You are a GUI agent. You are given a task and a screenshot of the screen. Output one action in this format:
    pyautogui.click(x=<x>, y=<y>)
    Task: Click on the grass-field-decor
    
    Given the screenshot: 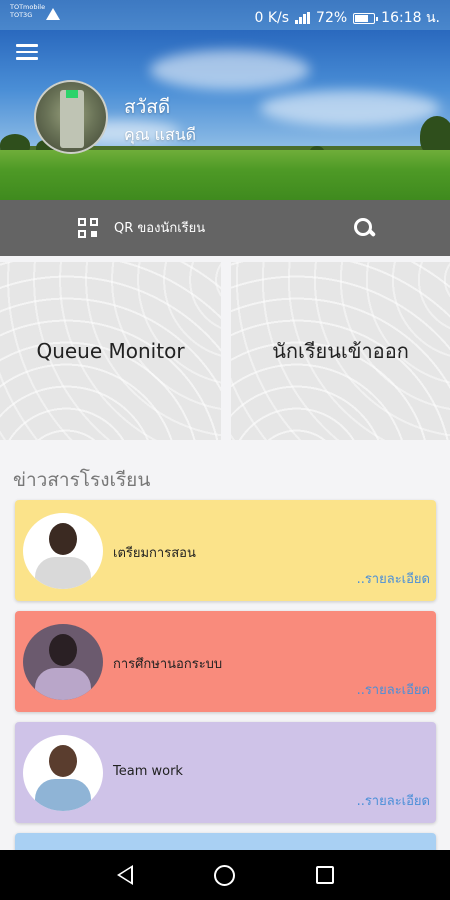 What is the action you would take?
    pyautogui.click(x=225, y=175)
    